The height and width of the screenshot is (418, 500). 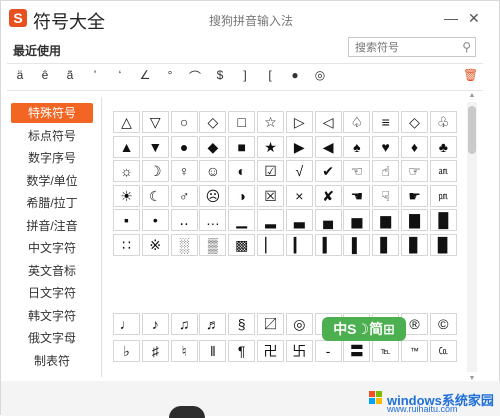 I want to click on recent-symbol: ●, so click(x=295, y=75).